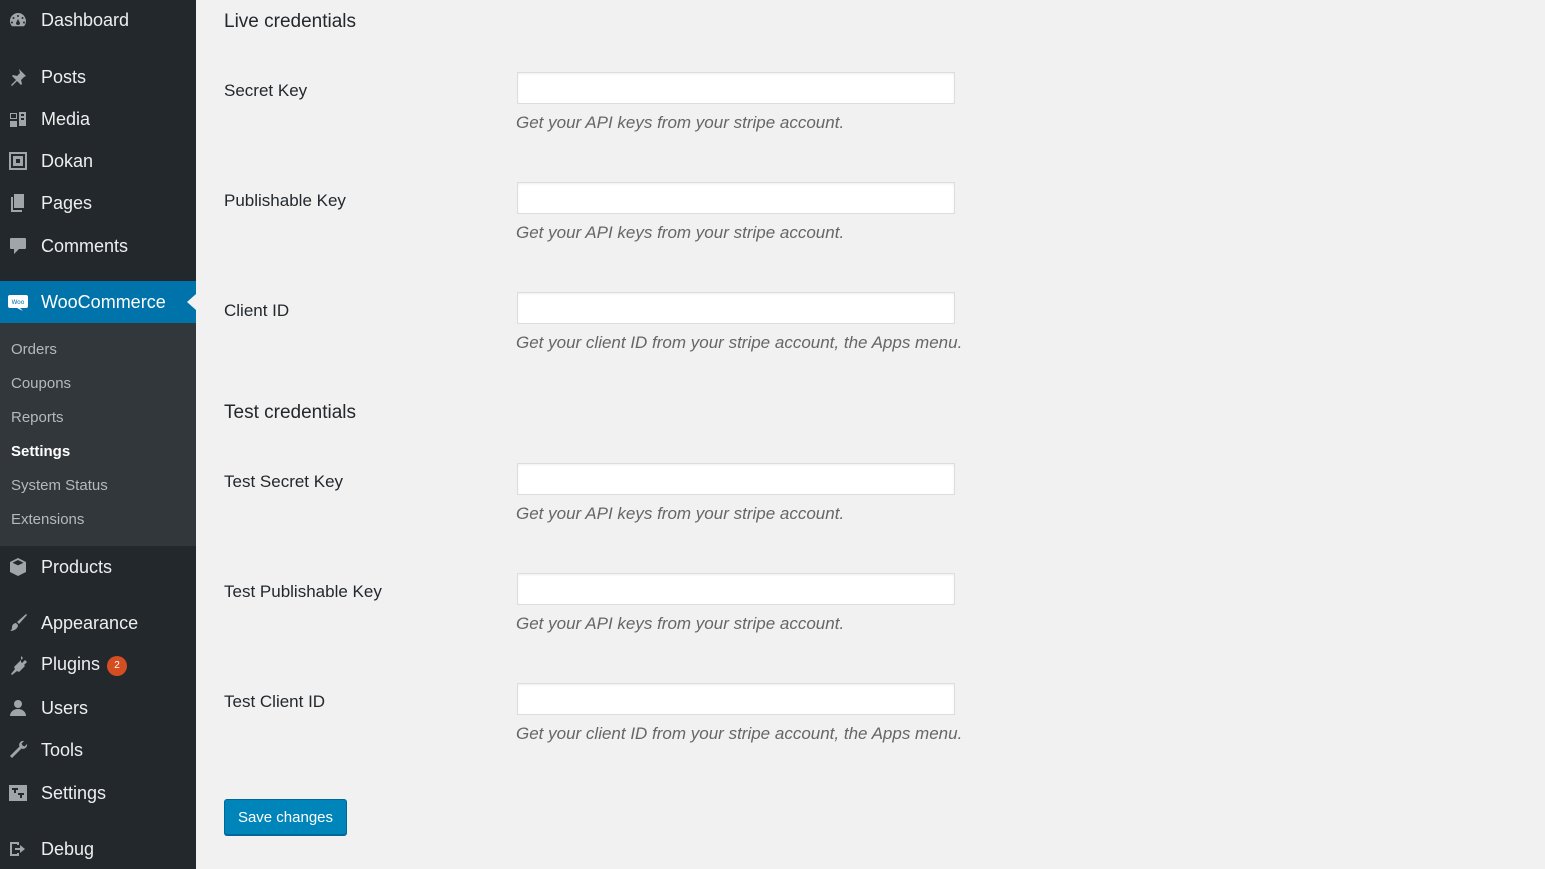 The image size is (1545, 869). What do you see at coordinates (66, 118) in the screenshot?
I see `menu-label: Media` at bounding box center [66, 118].